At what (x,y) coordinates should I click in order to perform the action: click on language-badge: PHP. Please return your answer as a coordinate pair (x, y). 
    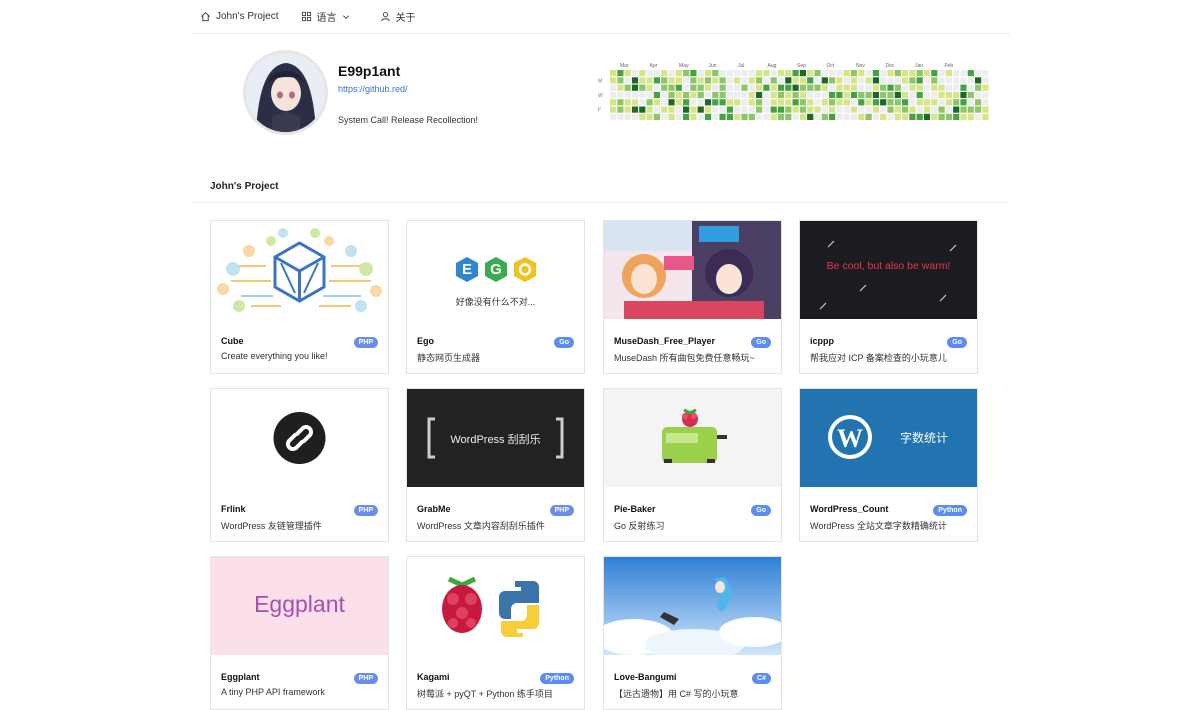
    Looking at the image, I should click on (561, 510).